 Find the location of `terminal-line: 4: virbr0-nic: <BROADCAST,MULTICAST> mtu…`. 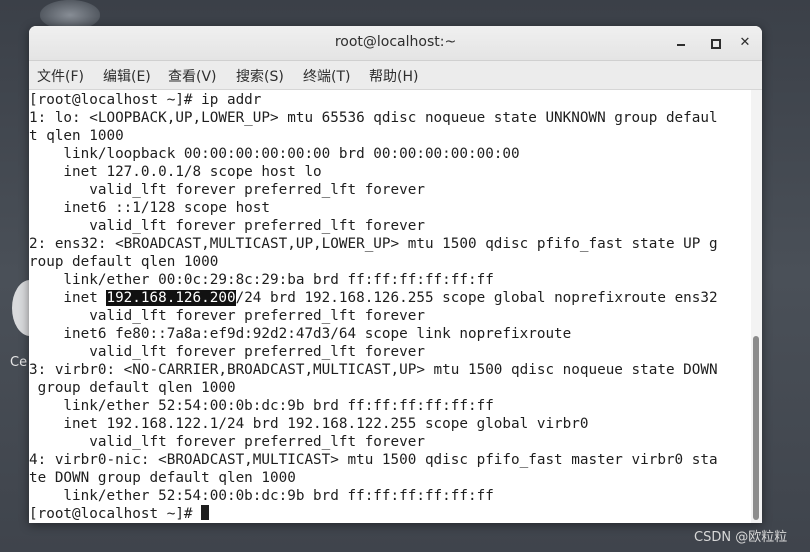

terminal-line: 4: virbr0-nic: <BROADCAST,MULTICAST> mtu… is located at coordinates (373, 460).